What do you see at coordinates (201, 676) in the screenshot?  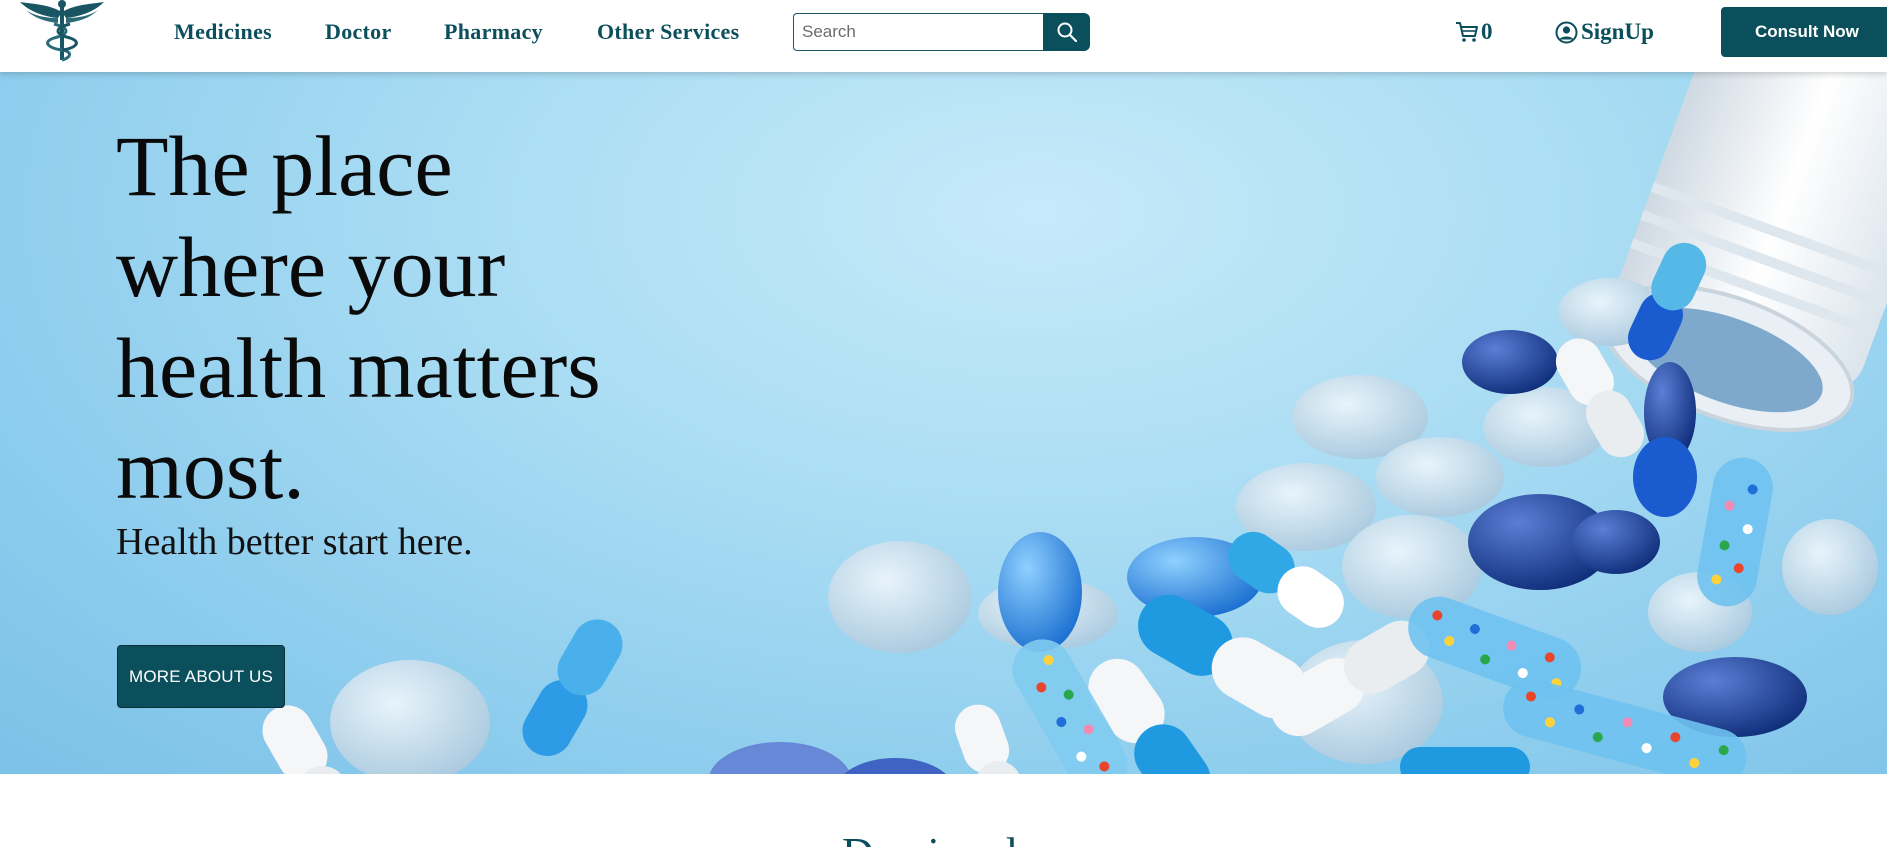 I see `more-about-us-button: MORE ABOUT US` at bounding box center [201, 676].